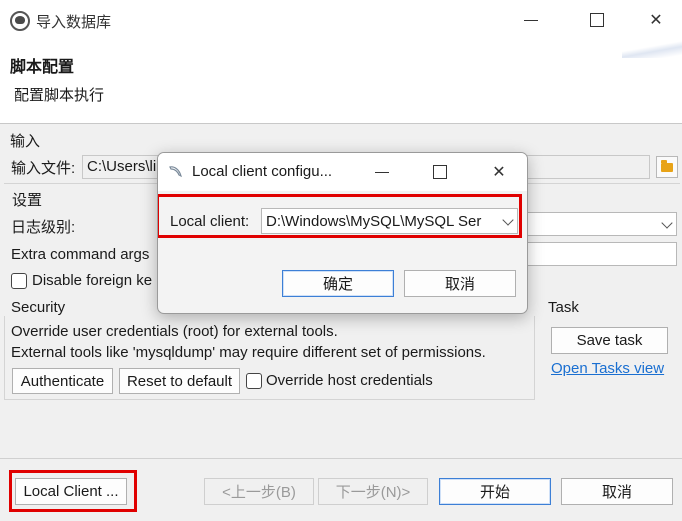 The height and width of the screenshot is (521, 682). I want to click on maximize-icon, so click(597, 20).